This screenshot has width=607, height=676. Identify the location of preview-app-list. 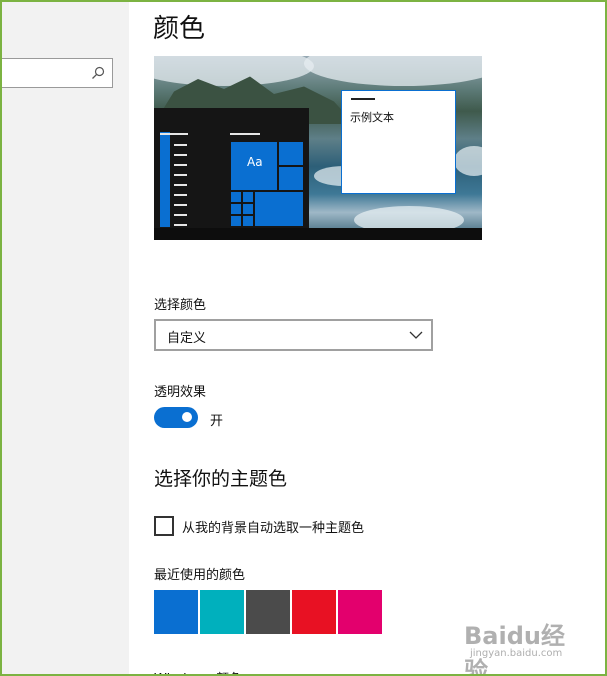
(165, 179).